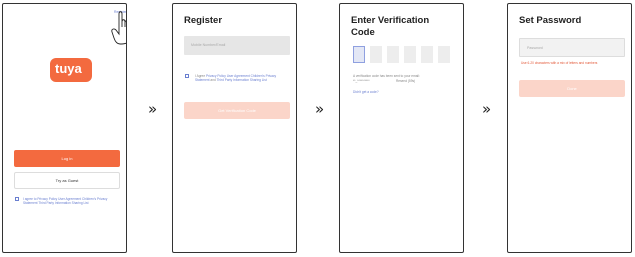  What do you see at coordinates (237, 45) in the screenshot?
I see `mobile-email-input: Mobile Number/Email` at bounding box center [237, 45].